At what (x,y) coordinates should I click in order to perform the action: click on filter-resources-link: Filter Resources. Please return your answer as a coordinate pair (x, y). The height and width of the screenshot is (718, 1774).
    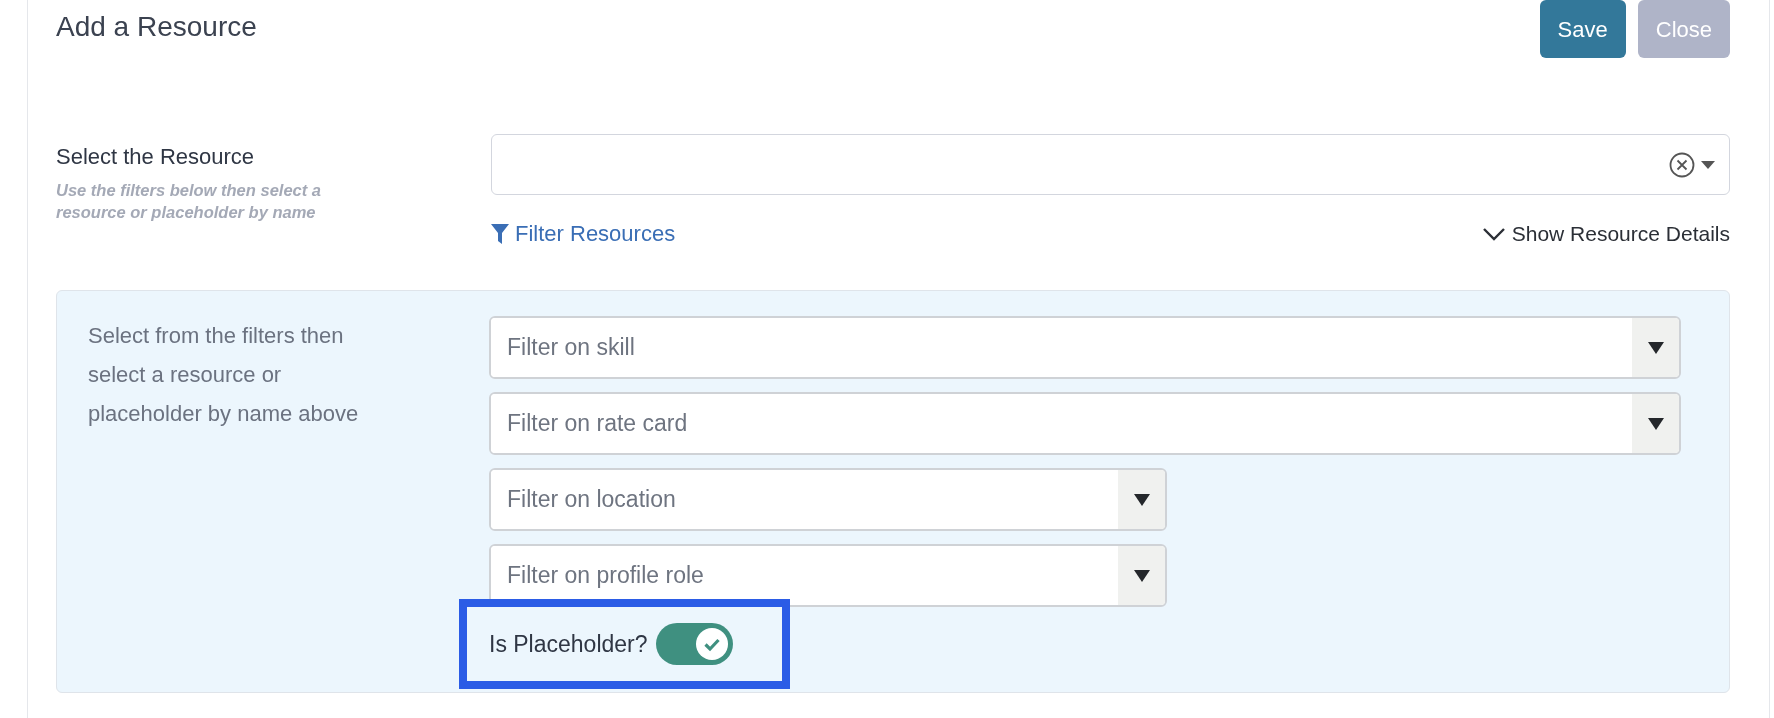
    Looking at the image, I should click on (583, 233).